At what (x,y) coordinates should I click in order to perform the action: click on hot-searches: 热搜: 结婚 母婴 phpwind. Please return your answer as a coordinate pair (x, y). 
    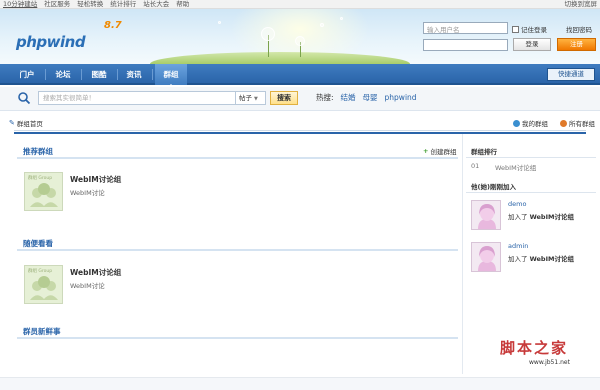
    Looking at the image, I should click on (366, 98).